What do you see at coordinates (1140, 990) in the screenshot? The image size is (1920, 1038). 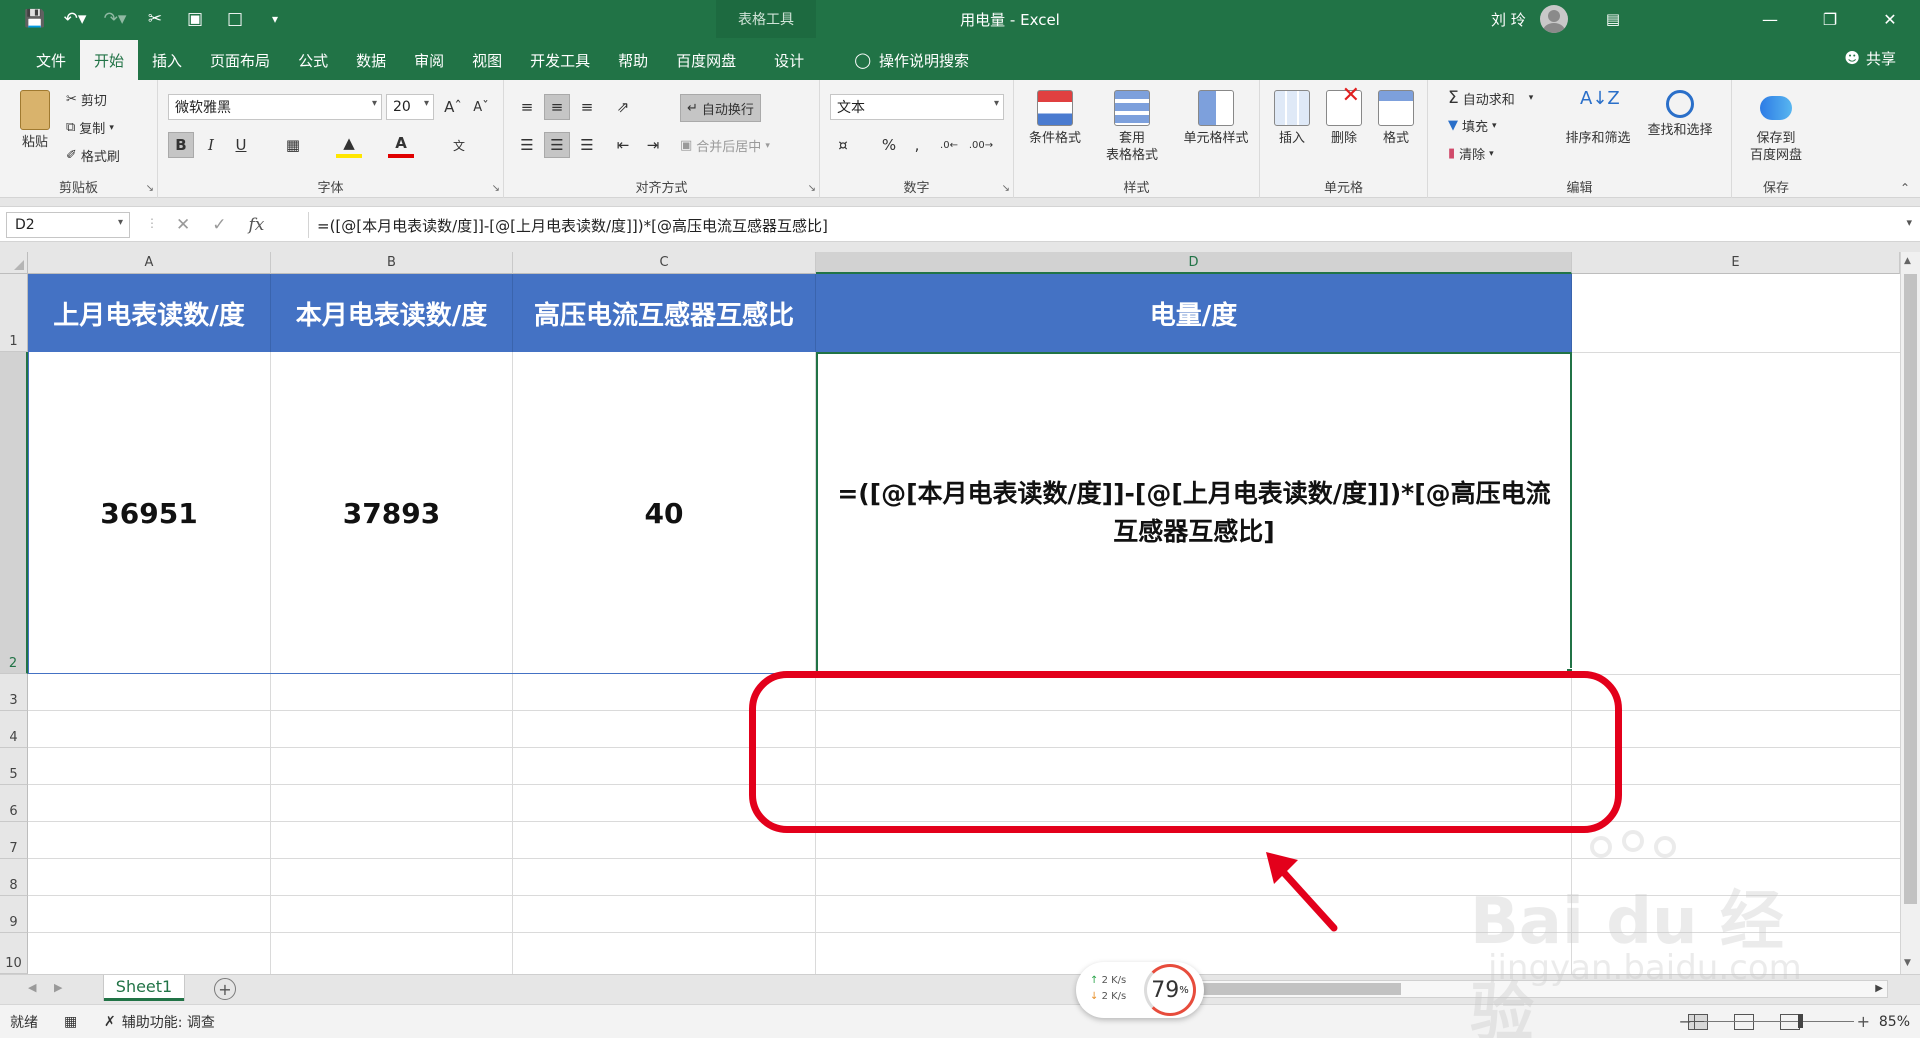 I see `network-speed-widget: ↑ 2 K/s ↓ 2 K/s 79%` at bounding box center [1140, 990].